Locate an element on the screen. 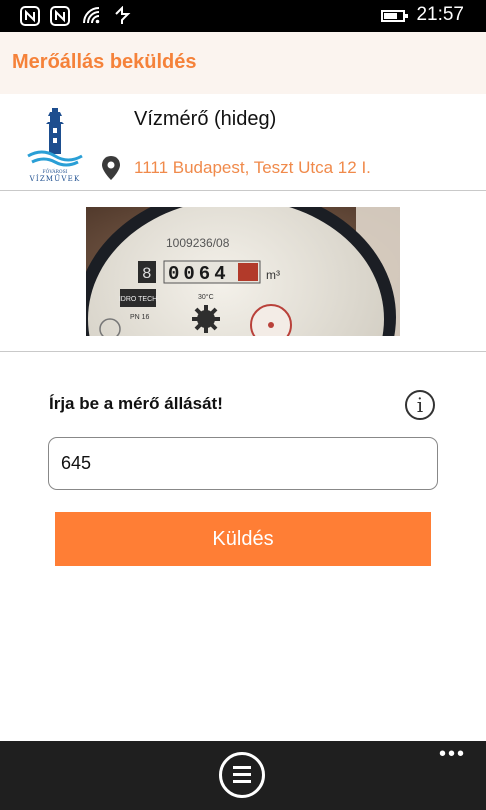  svg-text: FŐVÁROSI is located at coordinates (55, 171).